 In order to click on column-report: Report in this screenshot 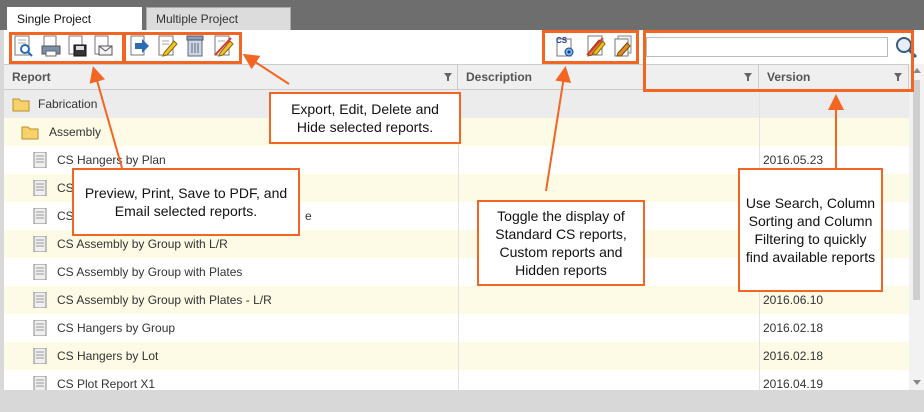, I will do `click(231, 77)`.